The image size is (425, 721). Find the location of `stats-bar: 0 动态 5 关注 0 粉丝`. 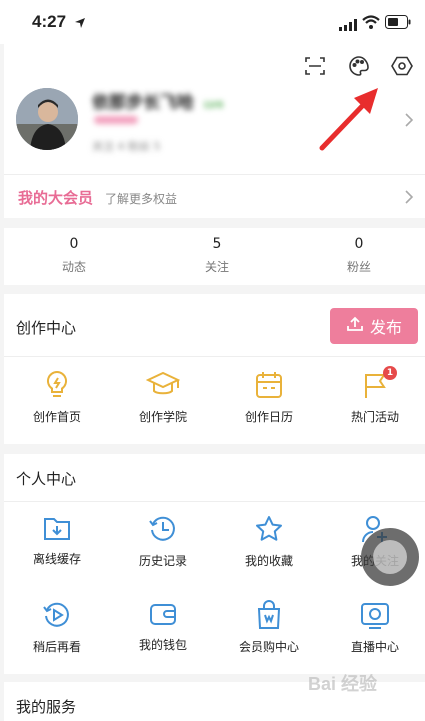

stats-bar: 0 动态 5 关注 0 粉丝 is located at coordinates (214, 256).